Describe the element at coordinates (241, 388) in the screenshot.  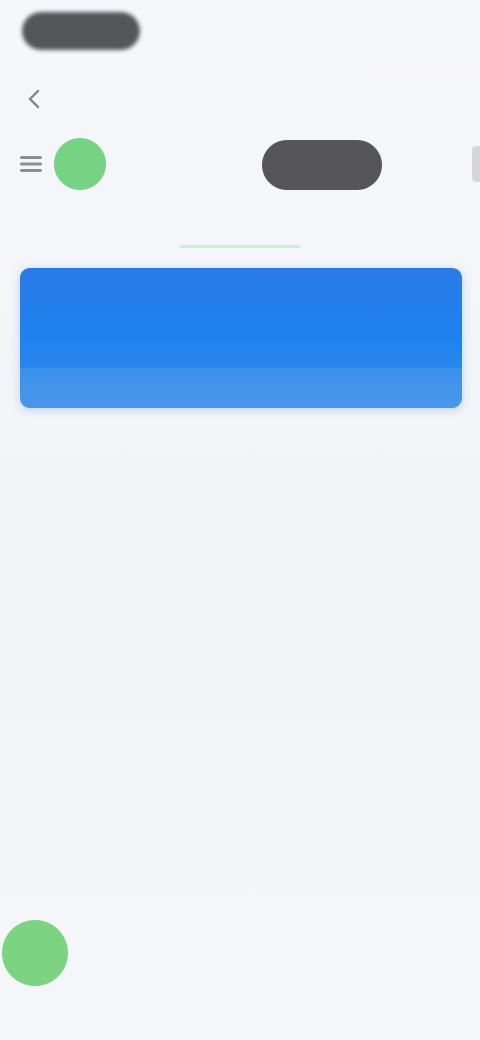
I see `banner-glow` at that location.